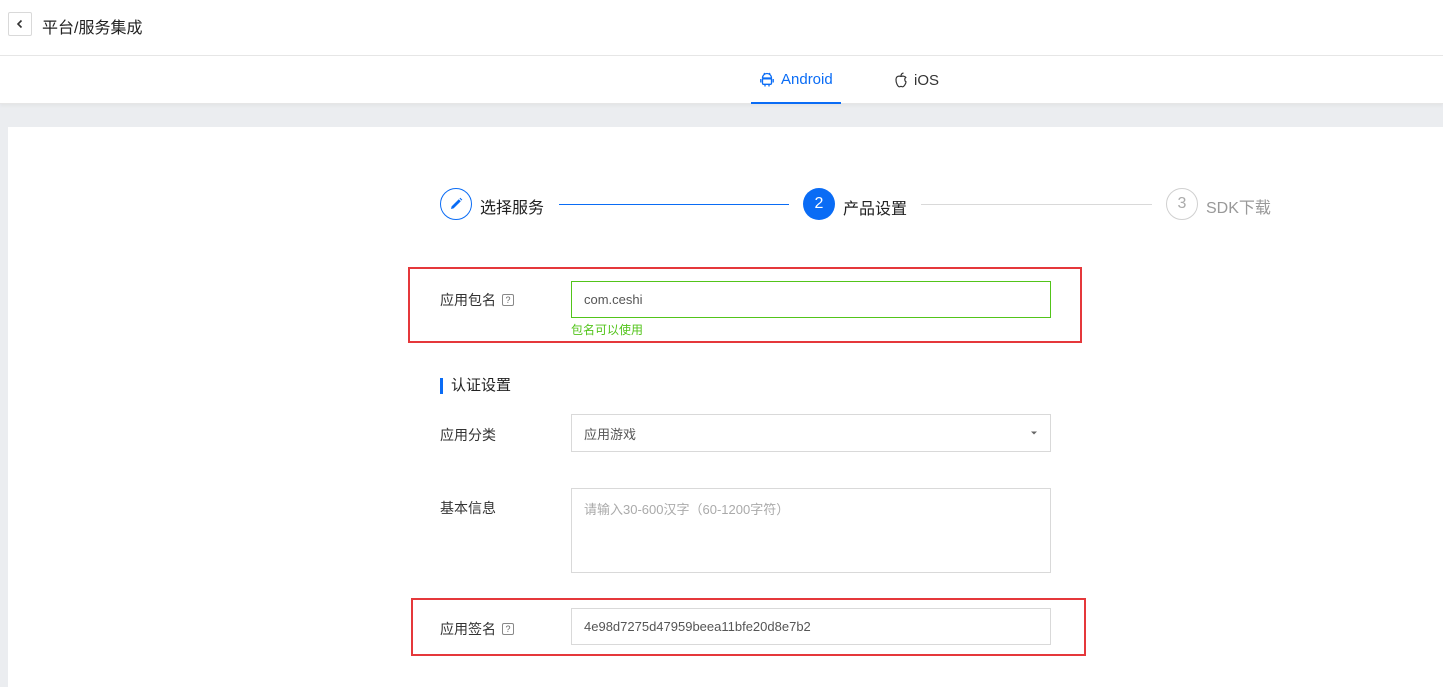 The height and width of the screenshot is (687, 1443). What do you see at coordinates (811, 299) in the screenshot?
I see `package-name-input: com.ceshi` at bounding box center [811, 299].